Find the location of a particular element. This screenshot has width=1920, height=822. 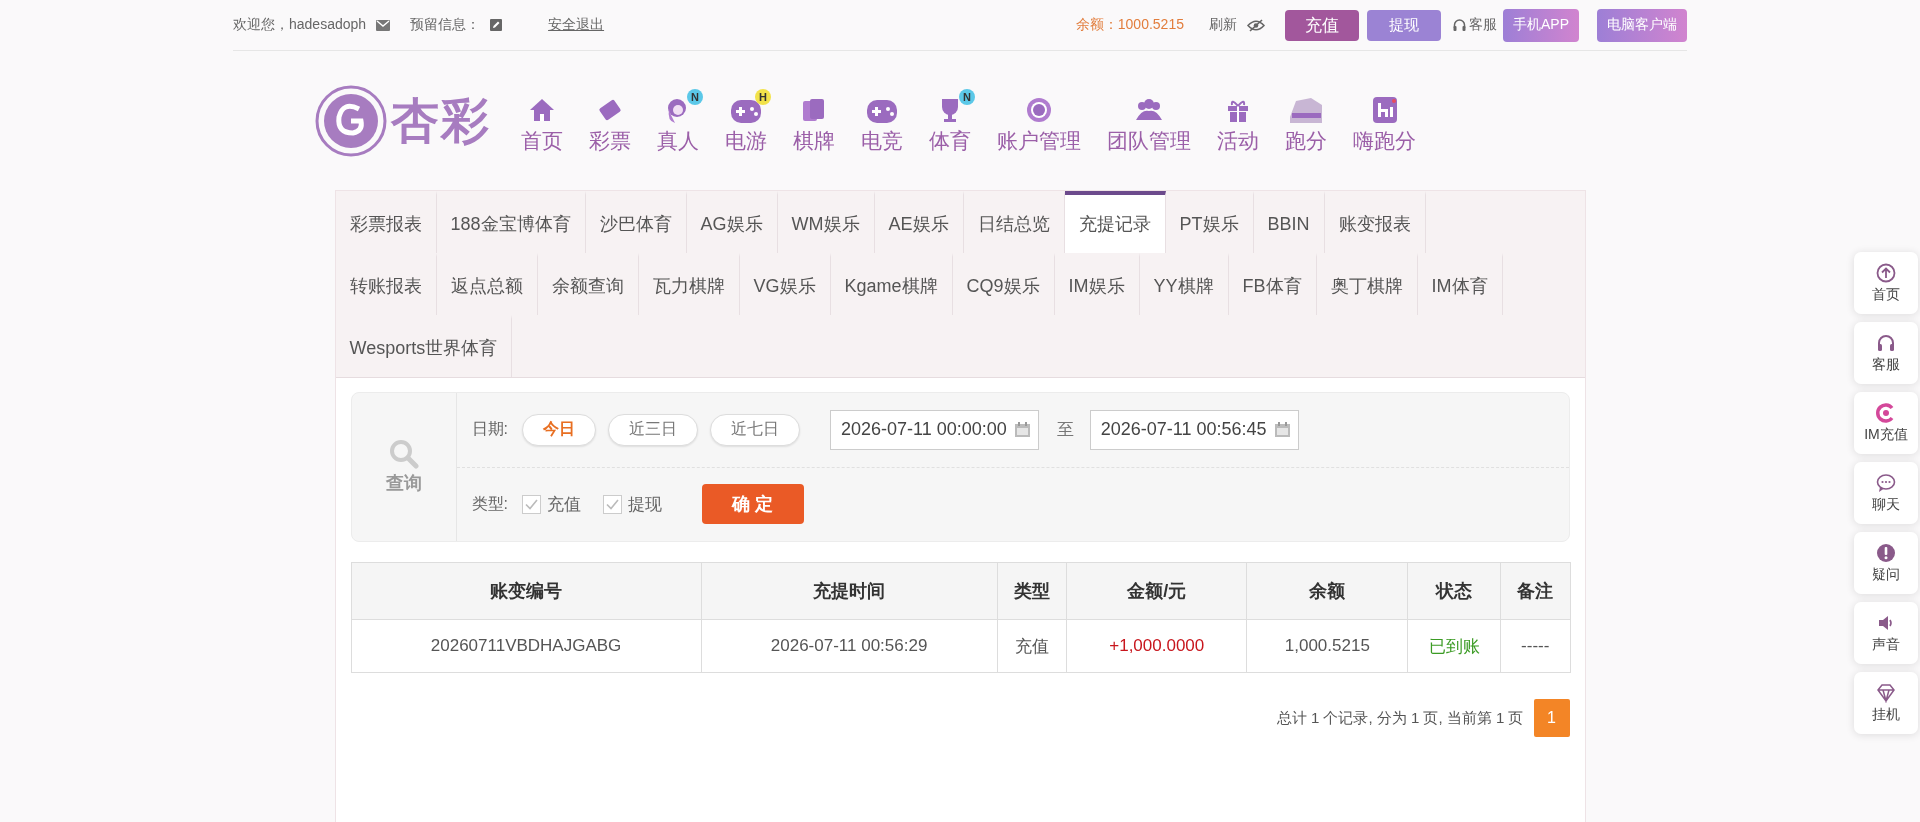

logo-text: 杏彩 is located at coordinates (441, 120).